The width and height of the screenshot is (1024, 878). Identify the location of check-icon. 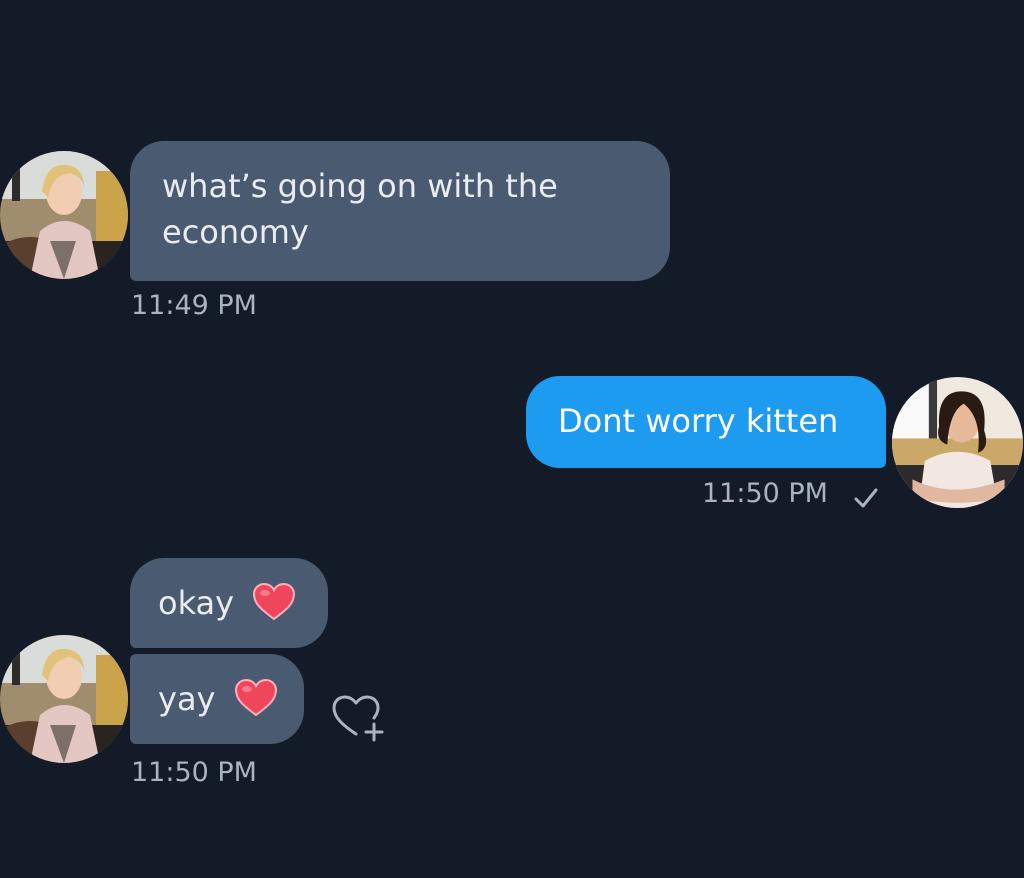
(866, 498).